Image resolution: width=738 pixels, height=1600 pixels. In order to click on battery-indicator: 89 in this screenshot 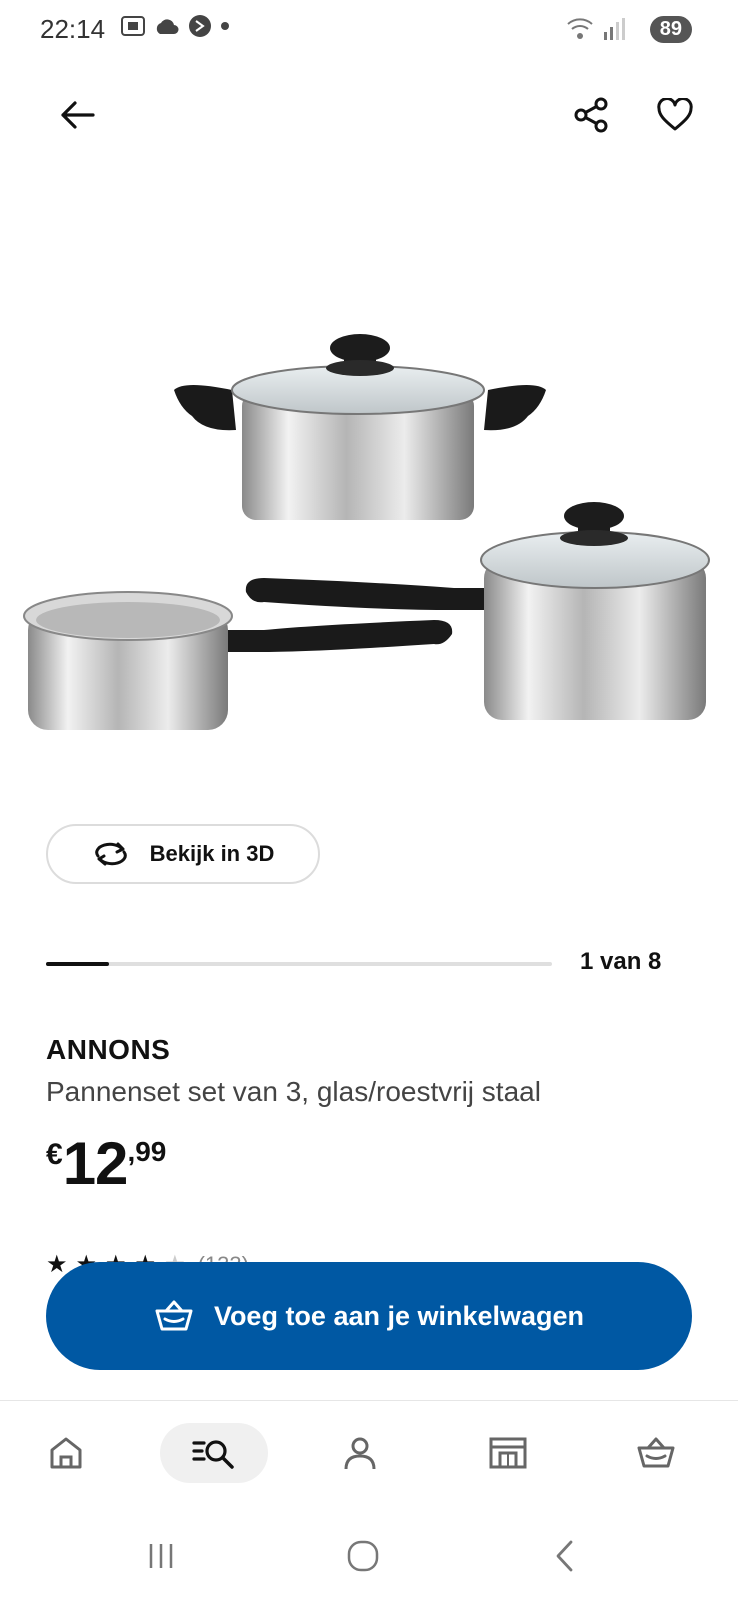, I will do `click(670, 29)`.